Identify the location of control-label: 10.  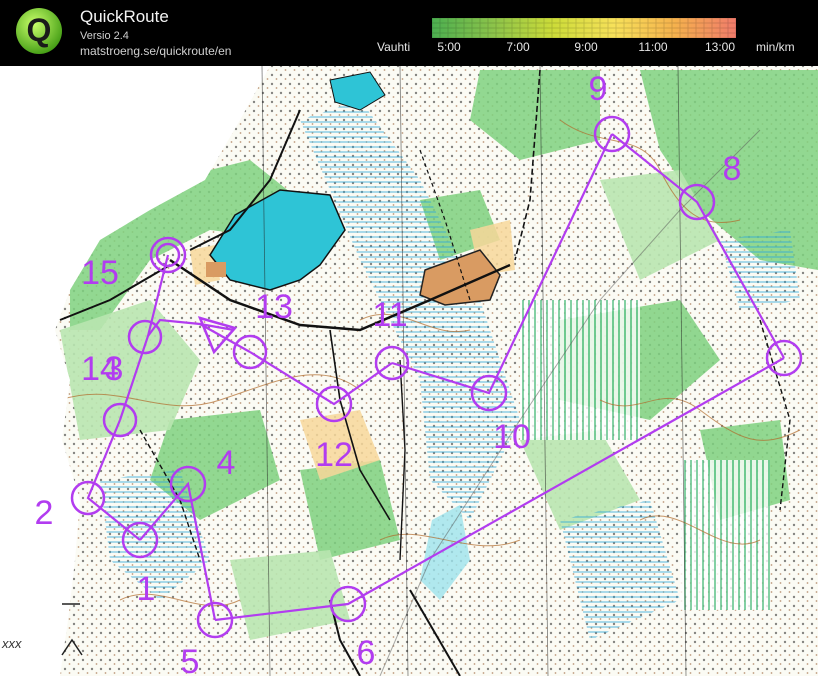
(512, 437).